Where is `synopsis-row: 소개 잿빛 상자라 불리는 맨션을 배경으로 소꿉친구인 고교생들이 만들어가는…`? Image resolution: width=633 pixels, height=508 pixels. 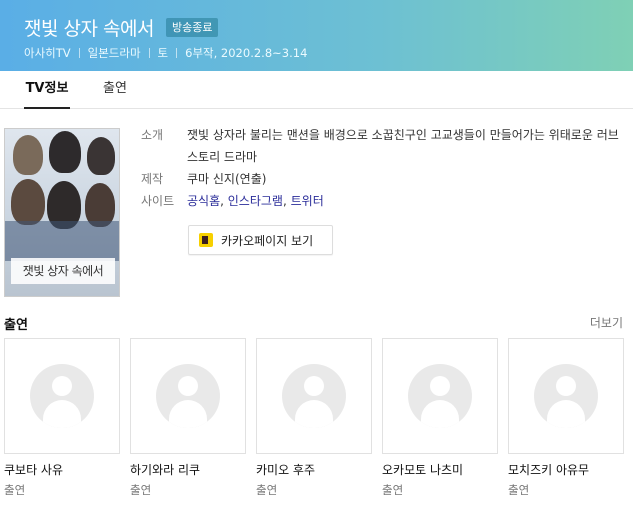
synopsis-row: 소개 잿빛 상자라 불리는 맨션을 배경으로 소꿉친구인 고교생들이 만들어가는… is located at coordinates (381, 146).